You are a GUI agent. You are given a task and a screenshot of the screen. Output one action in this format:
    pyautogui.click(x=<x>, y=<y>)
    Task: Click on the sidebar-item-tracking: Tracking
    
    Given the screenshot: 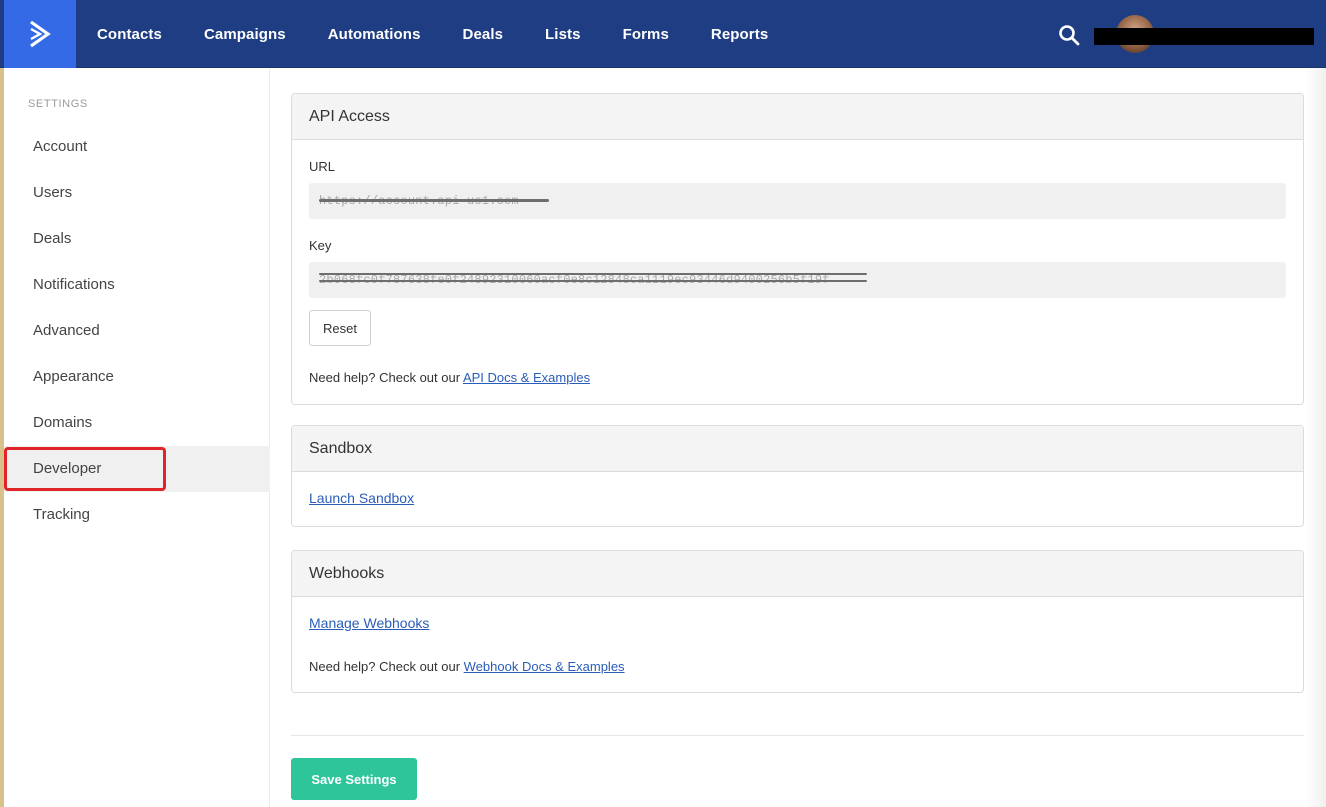 What is the action you would take?
    pyautogui.click(x=137, y=515)
    